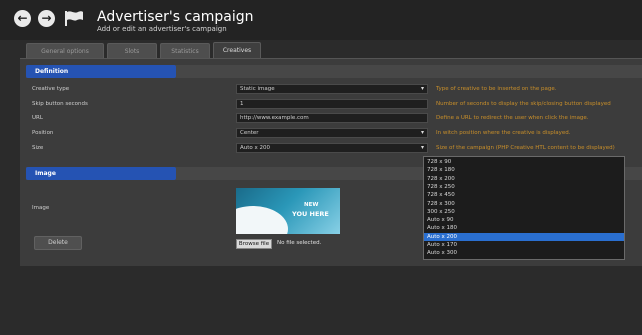 The width and height of the screenshot is (642, 335). Describe the element at coordinates (74, 18) in the screenshot. I see `flag-icon` at that location.